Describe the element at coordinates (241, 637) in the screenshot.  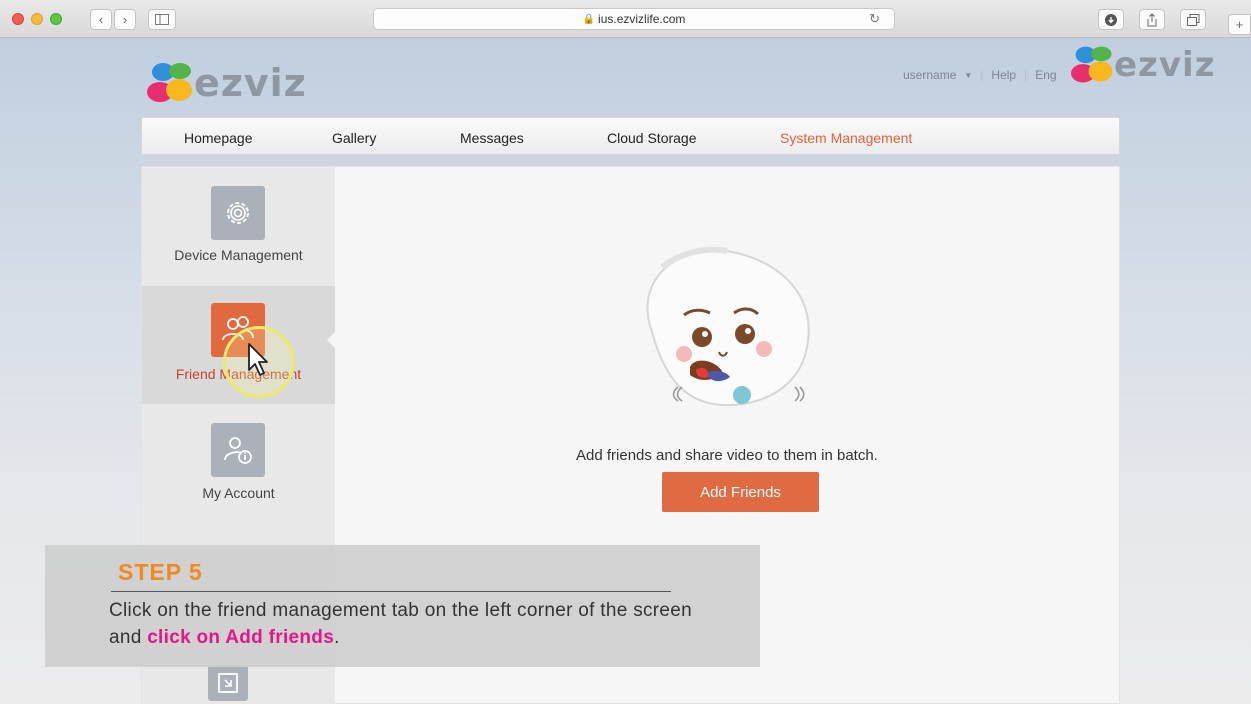
I see `step-text-highlight: click on Add friends` at that location.